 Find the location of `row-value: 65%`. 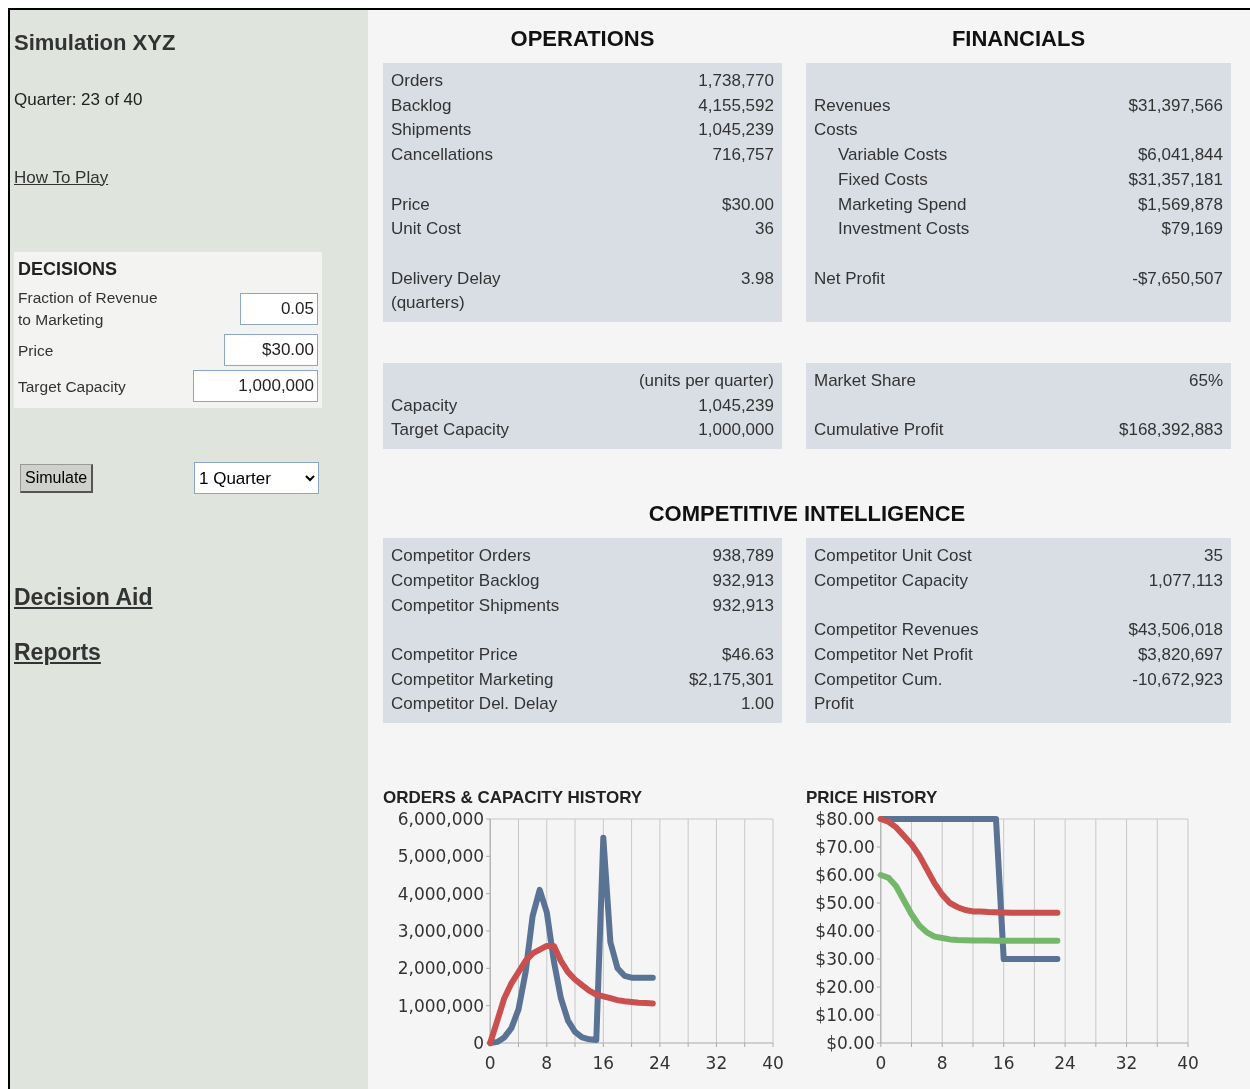

row-value: 65% is located at coordinates (1205, 381).